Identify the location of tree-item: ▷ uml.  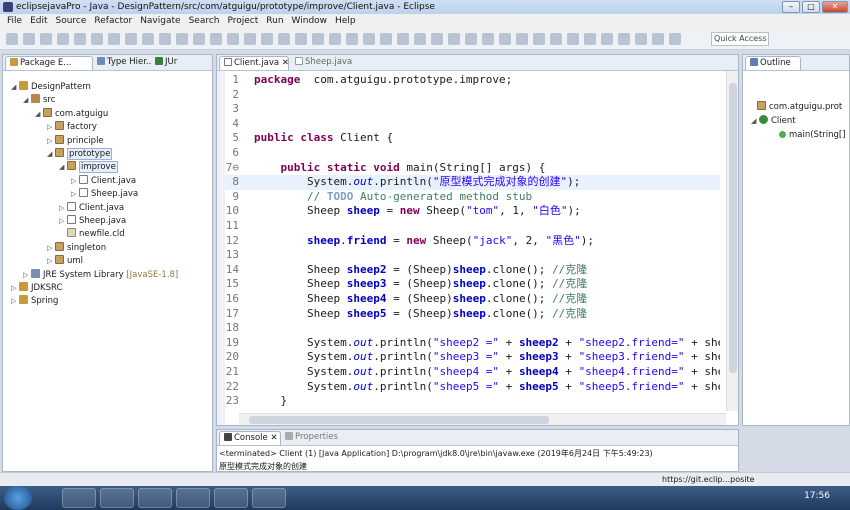
(65, 261).